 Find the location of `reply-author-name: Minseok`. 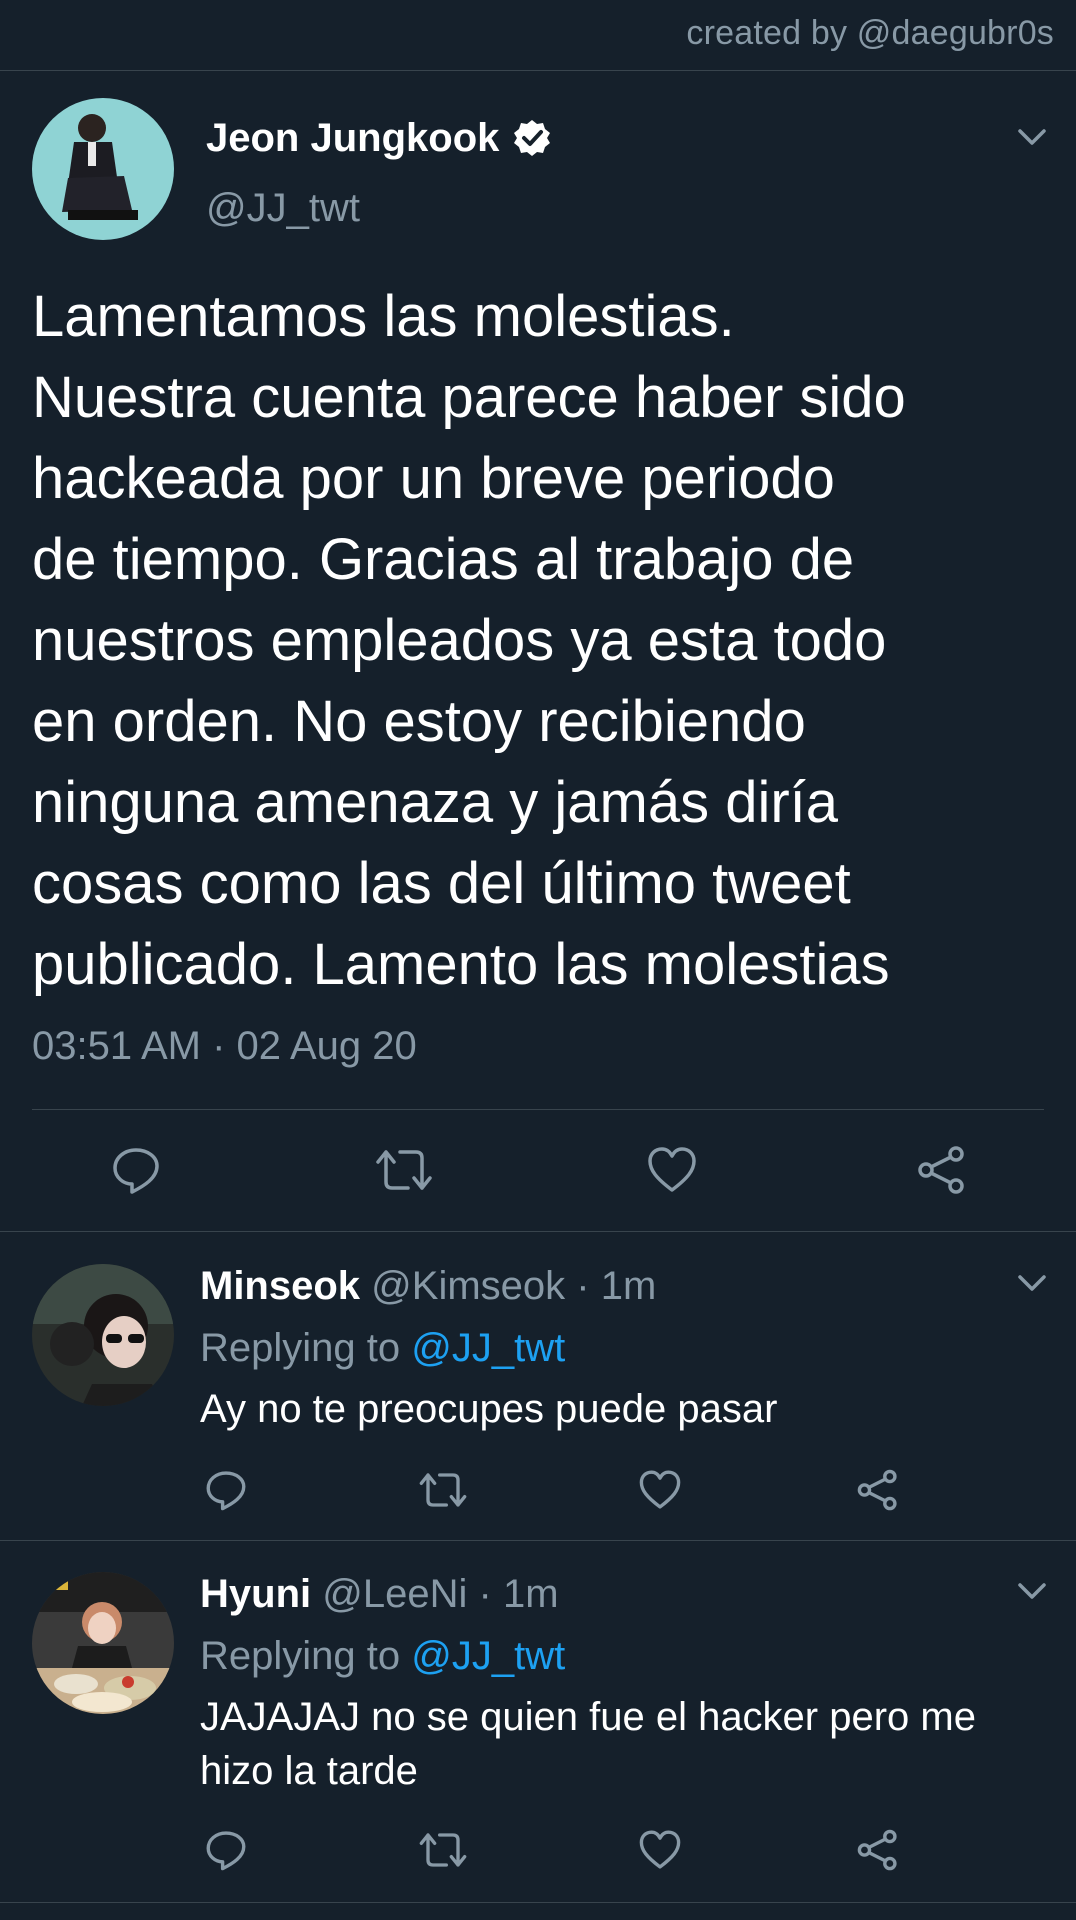

reply-author-name: Minseok is located at coordinates (280, 1286).